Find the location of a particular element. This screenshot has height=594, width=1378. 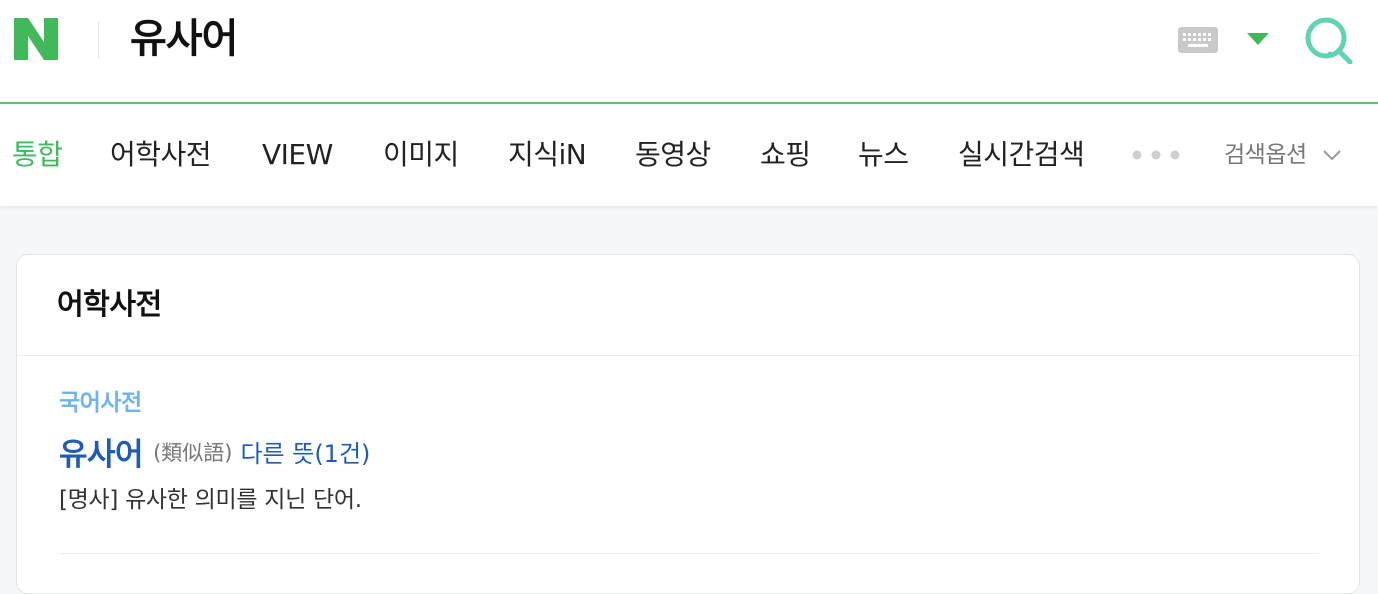

header-divider is located at coordinates (98, 40).